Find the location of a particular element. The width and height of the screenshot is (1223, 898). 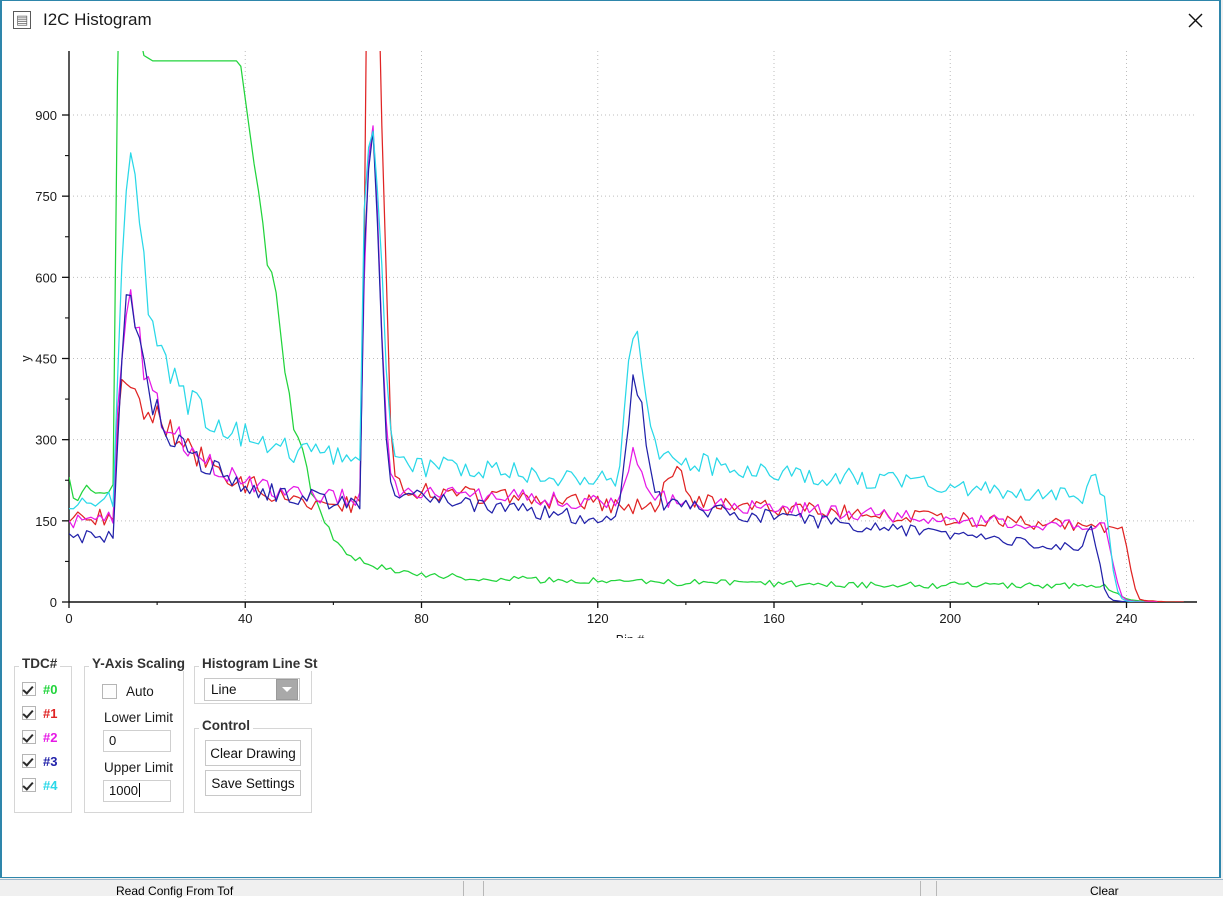

text-caret is located at coordinates (139, 790).